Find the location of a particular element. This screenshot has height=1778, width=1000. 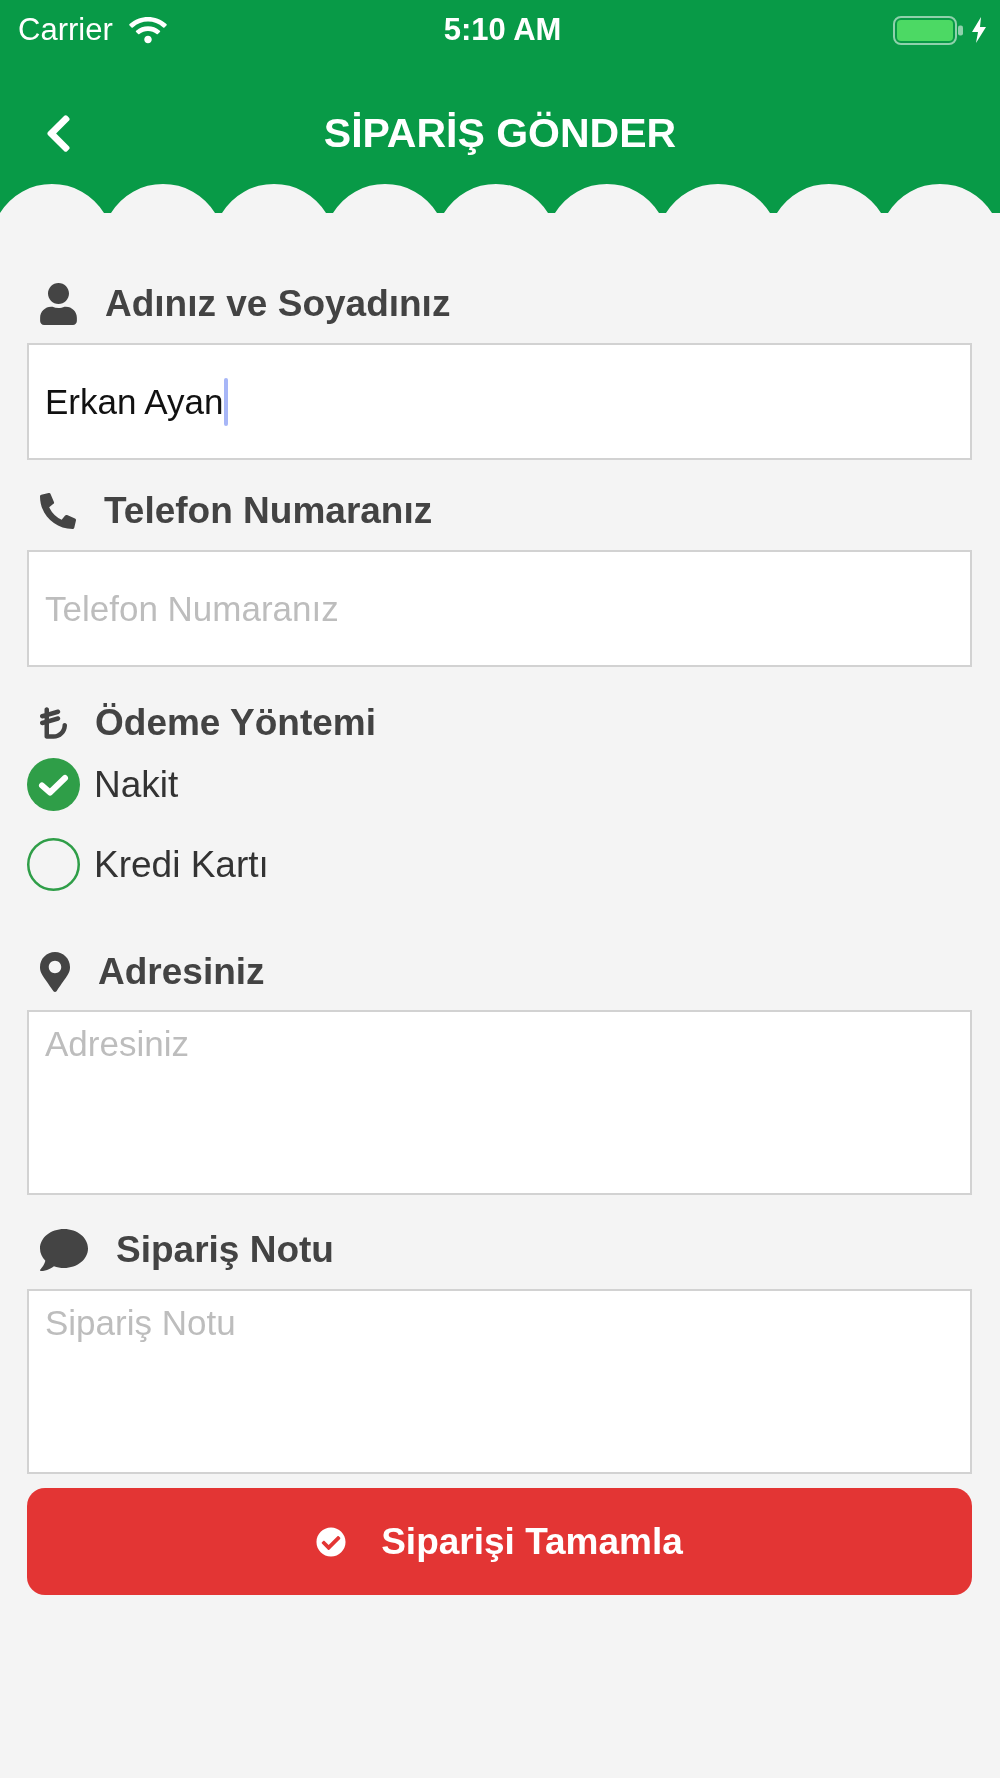

battery-icon is located at coordinates (928, 30).